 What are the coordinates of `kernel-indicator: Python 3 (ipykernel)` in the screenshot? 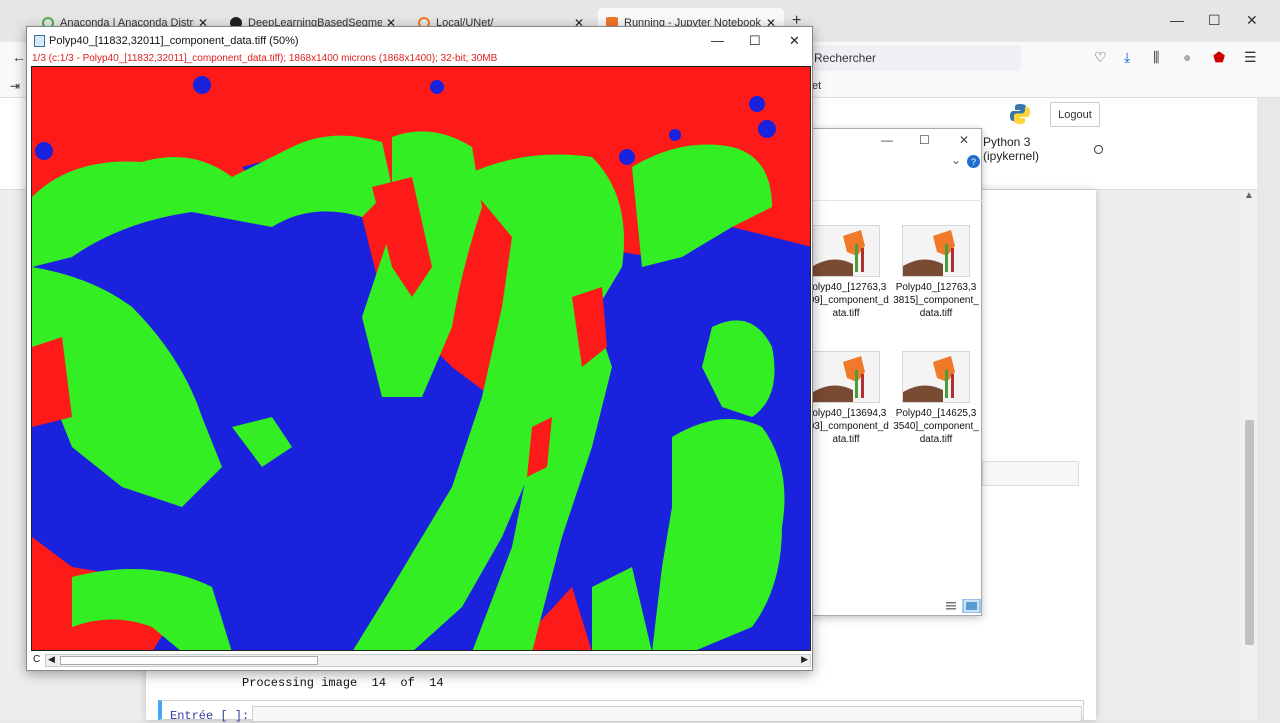 It's located at (1043, 149).